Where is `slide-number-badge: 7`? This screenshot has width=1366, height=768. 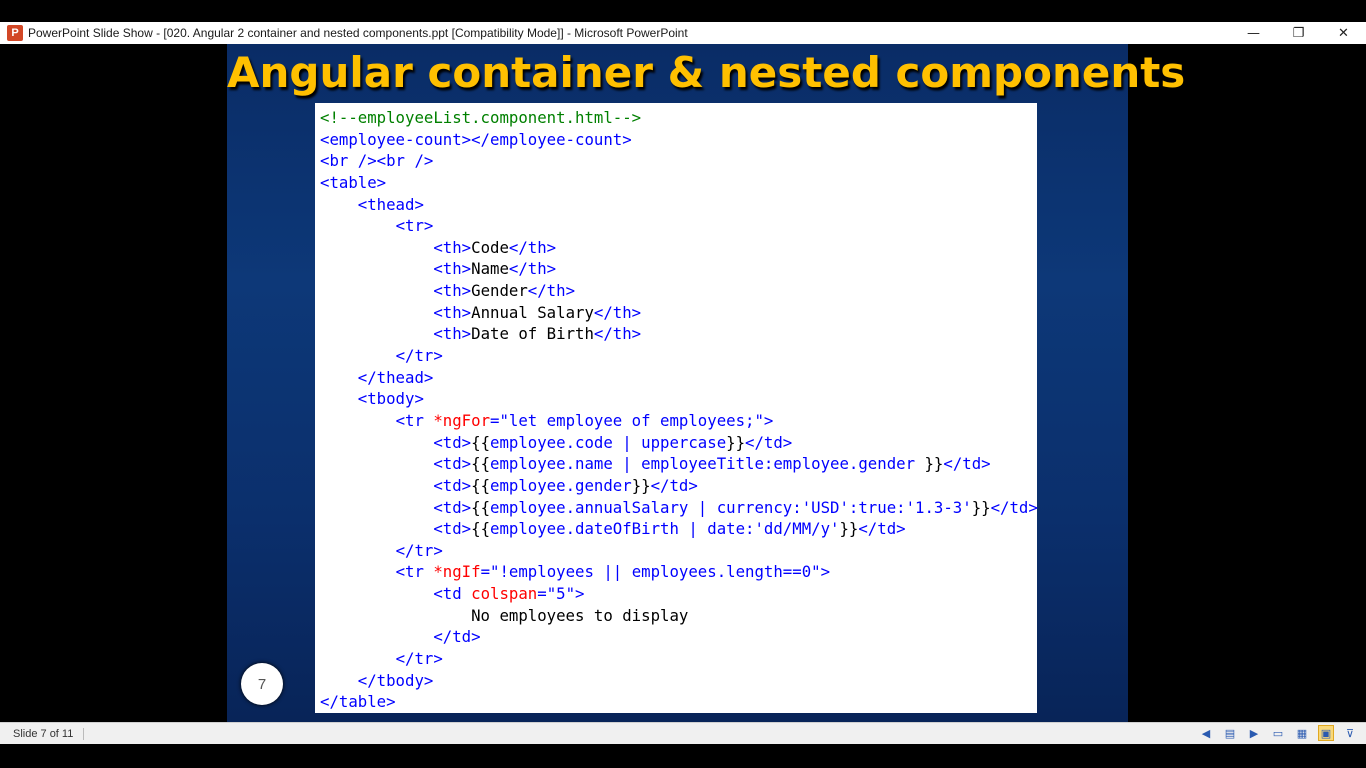 slide-number-badge: 7 is located at coordinates (262, 684).